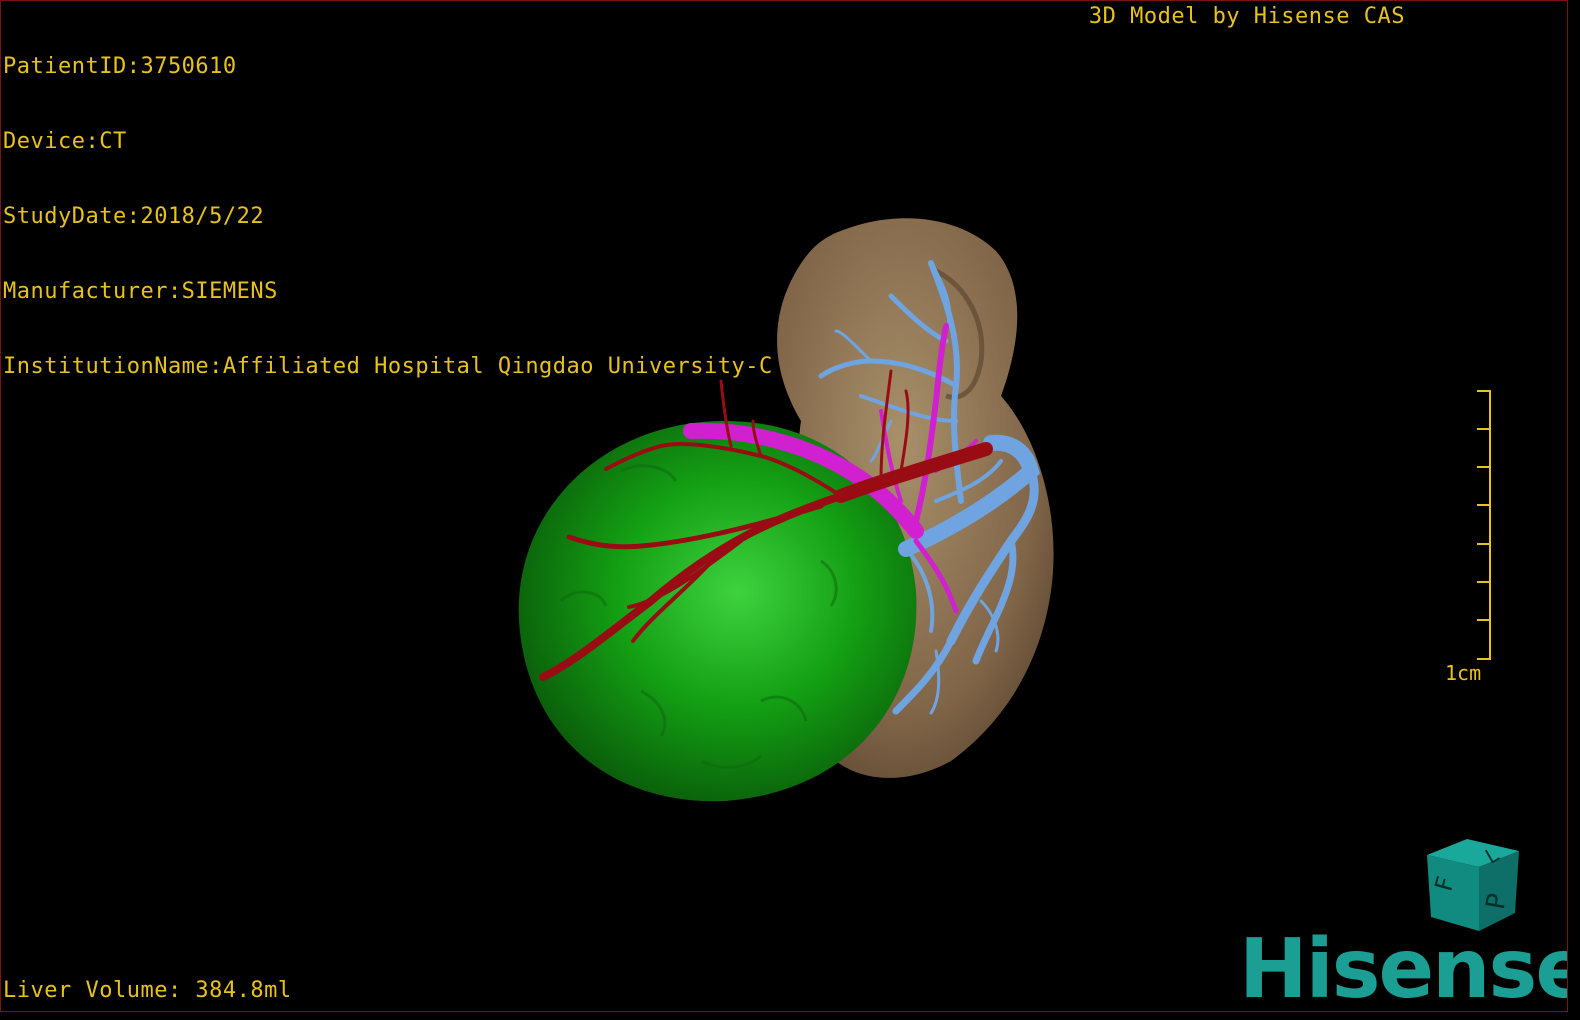  Describe the element at coordinates (134, 216) in the screenshot. I see `study-date-text: StudyDate:2018/5/22` at that location.